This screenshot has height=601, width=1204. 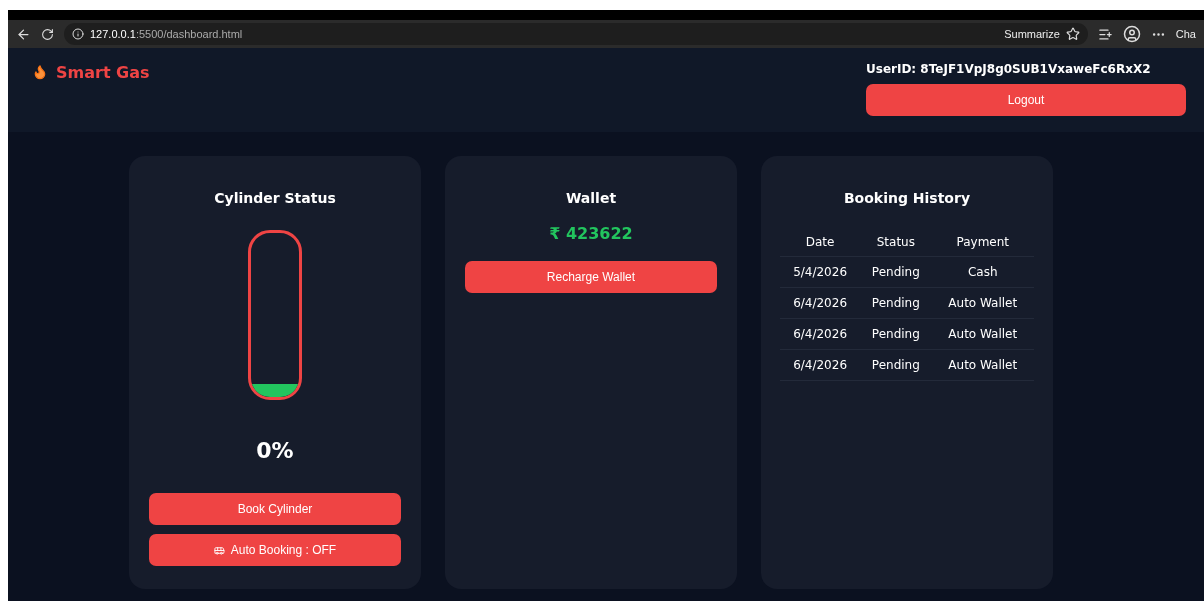 I want to click on url-text: 127.0.0.1:5500/dashboard.html, so click(x=166, y=34).